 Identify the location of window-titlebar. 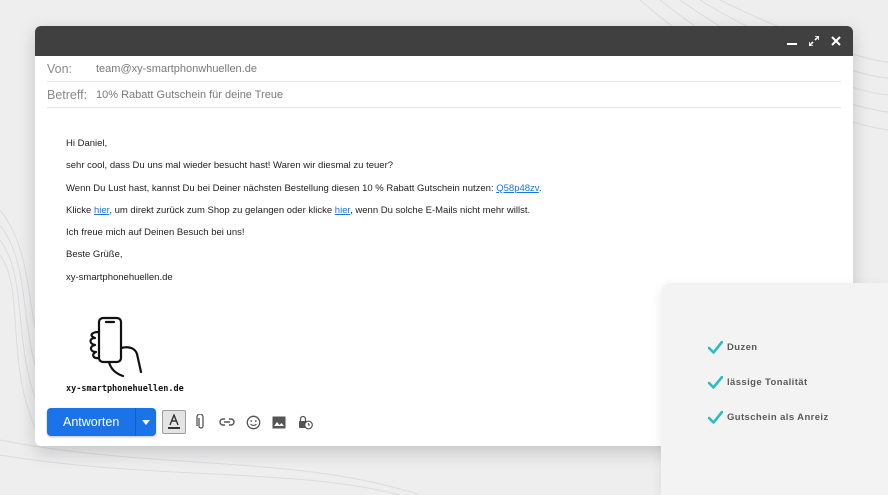
(444, 41).